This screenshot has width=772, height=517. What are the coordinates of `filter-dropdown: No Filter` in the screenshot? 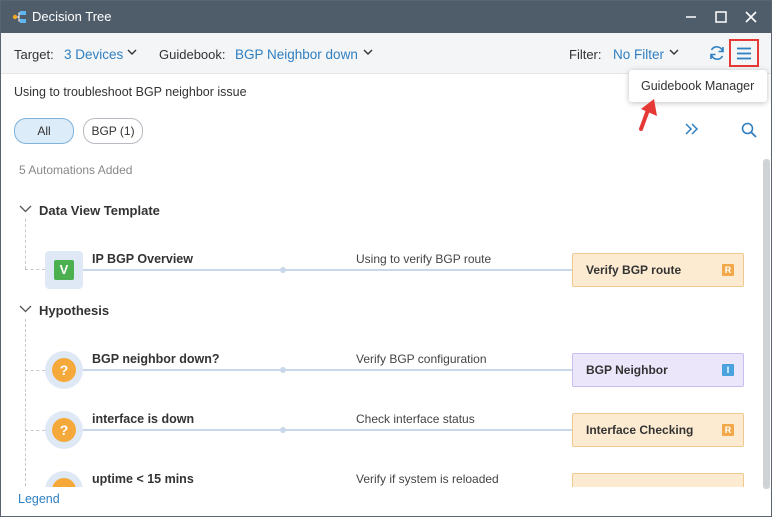 It's located at (638, 54).